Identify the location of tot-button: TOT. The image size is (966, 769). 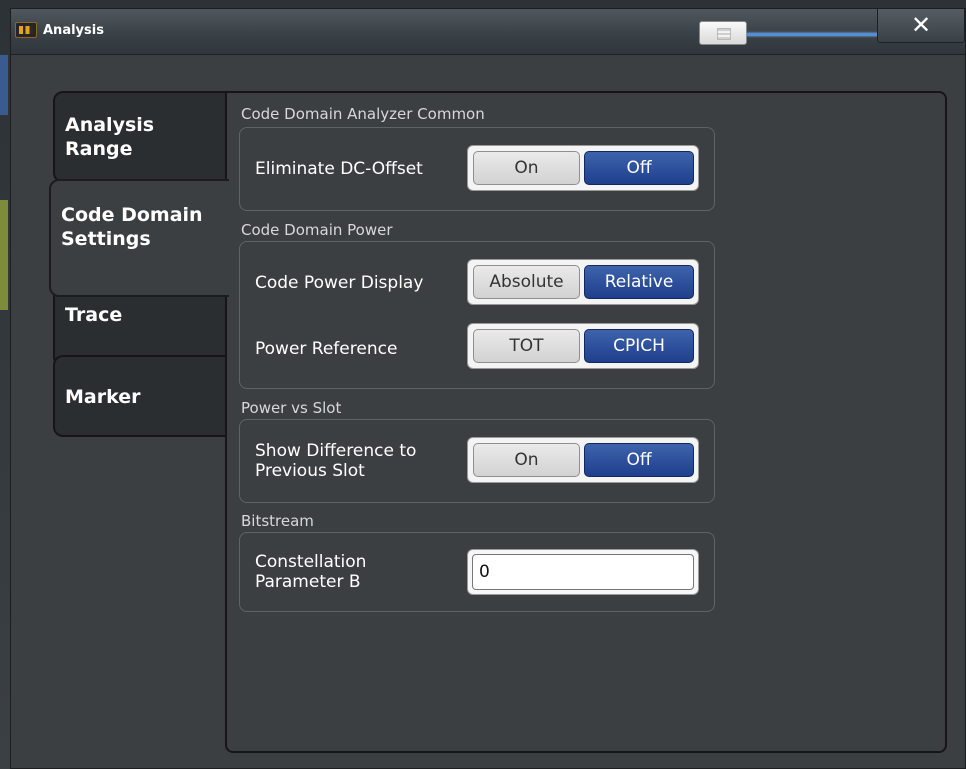
(526, 346).